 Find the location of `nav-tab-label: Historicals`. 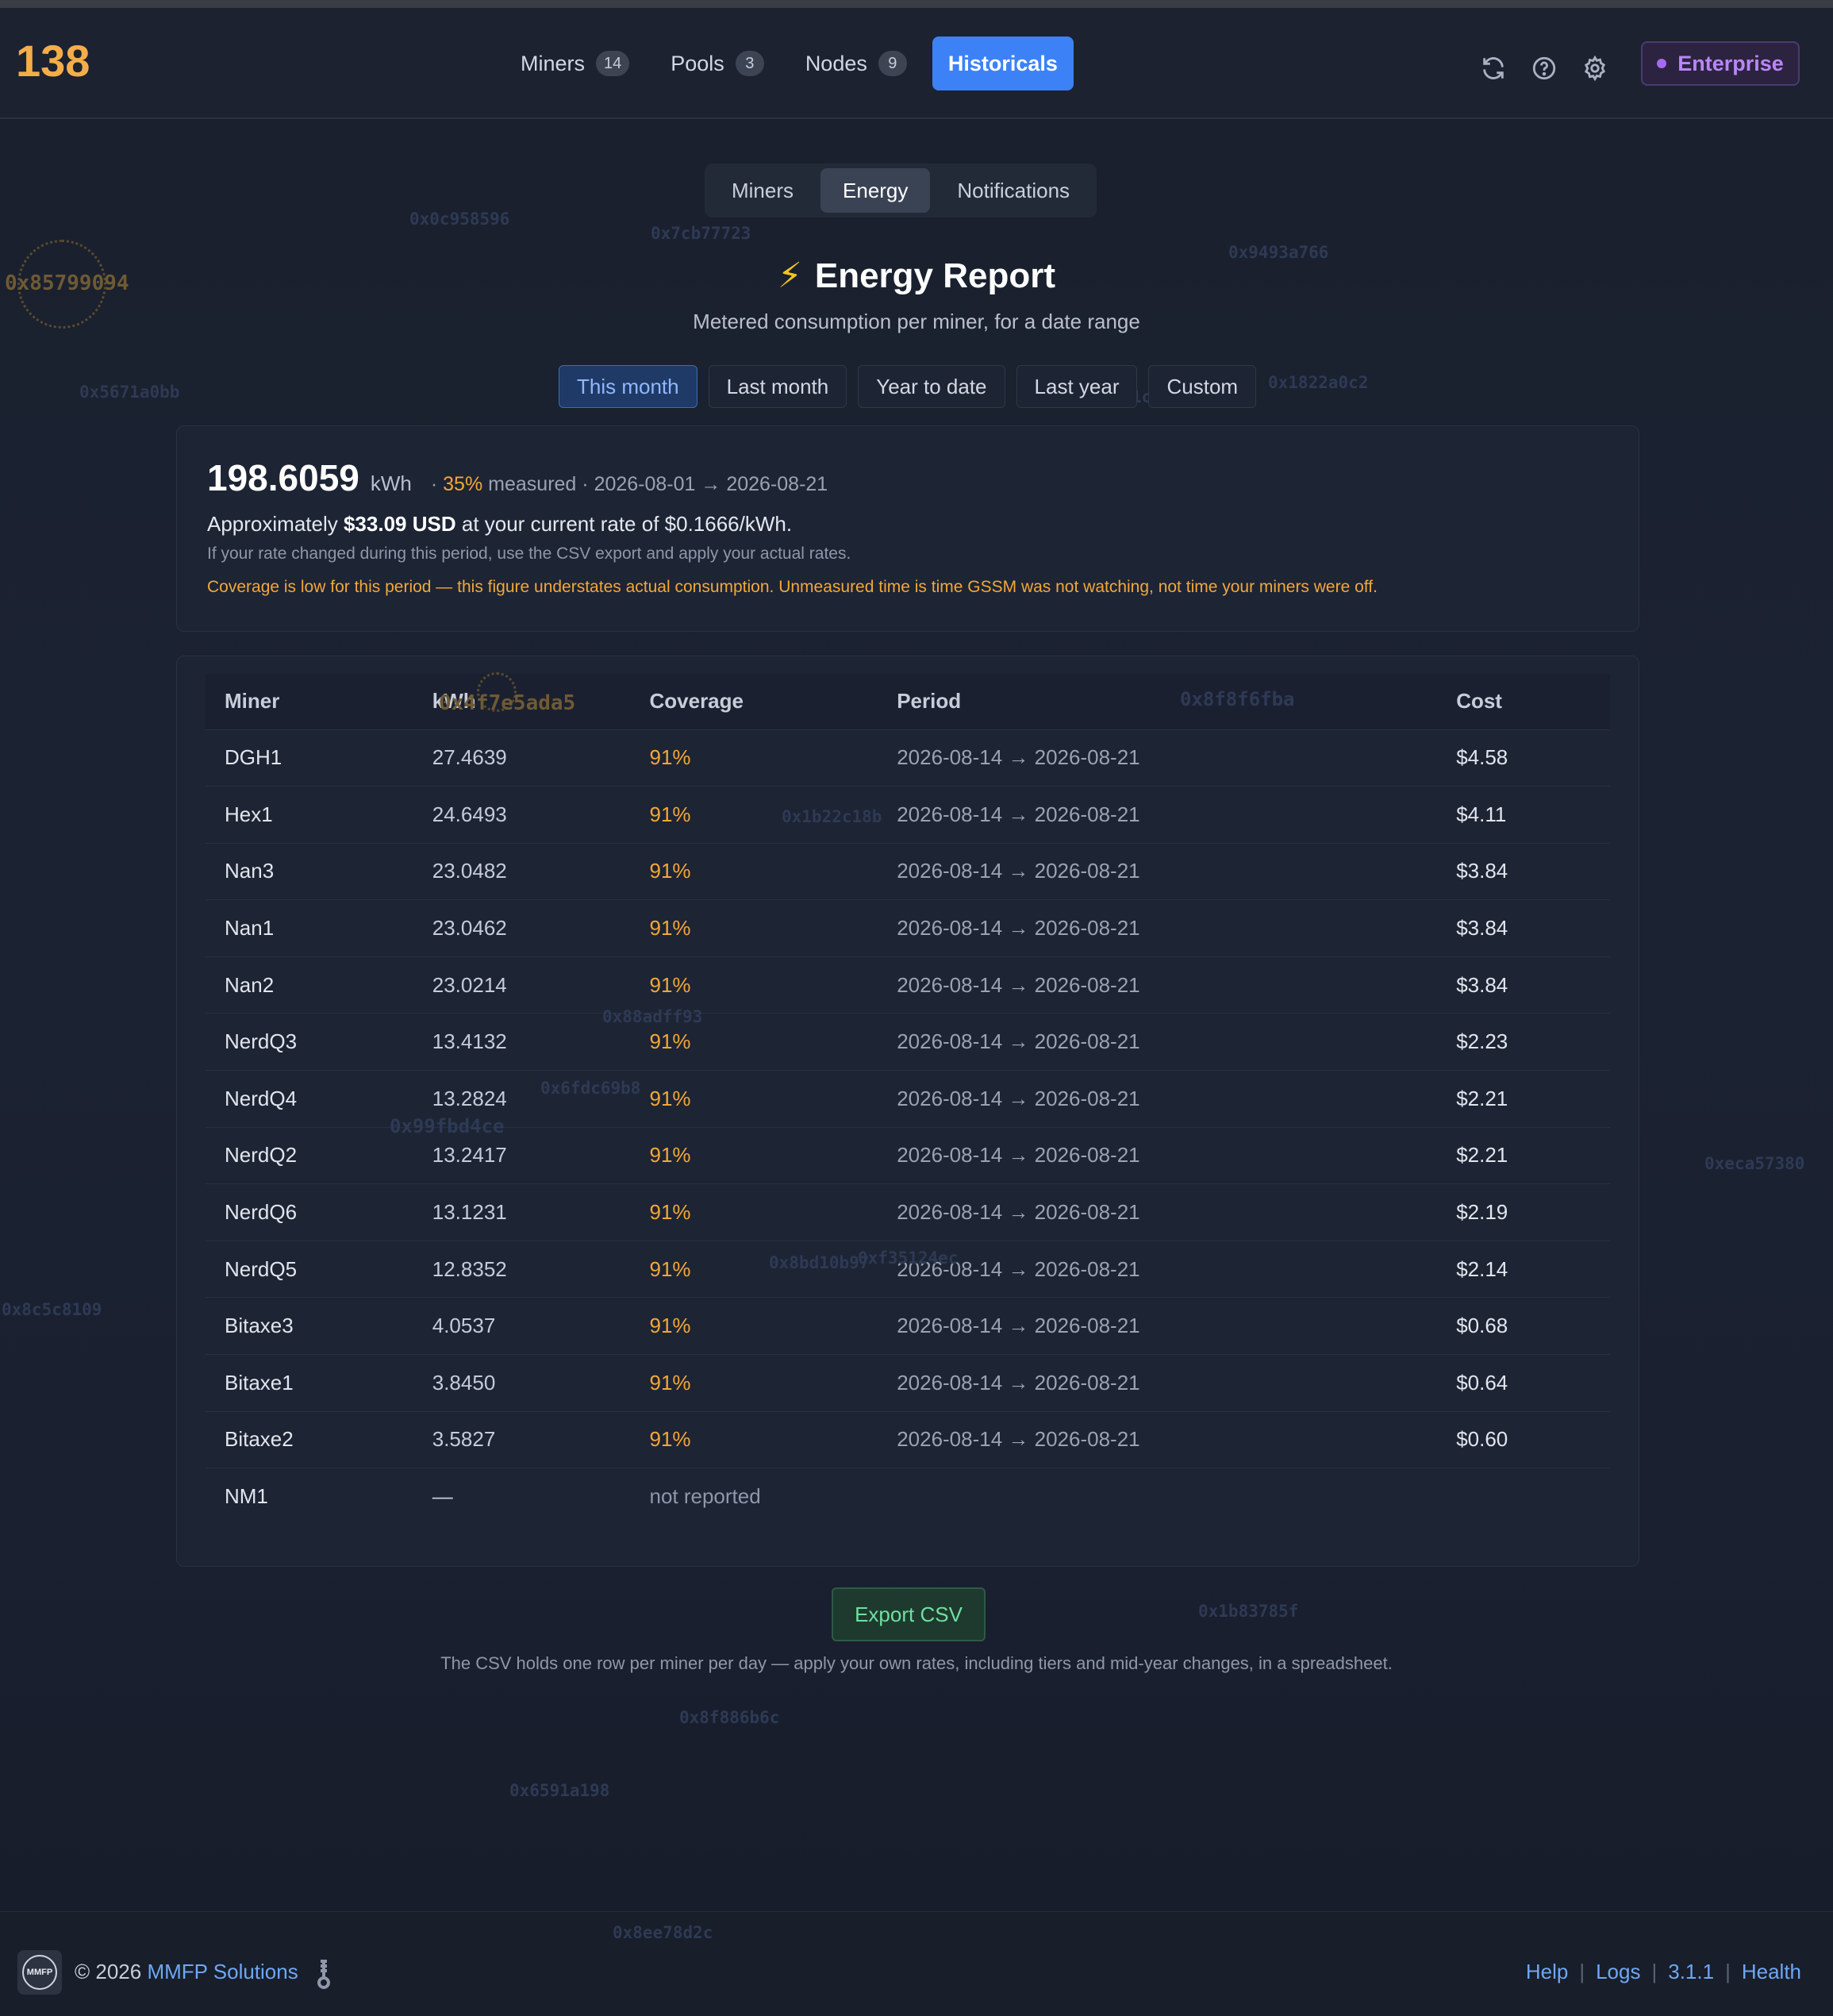

nav-tab-label: Historicals is located at coordinates (1002, 63).